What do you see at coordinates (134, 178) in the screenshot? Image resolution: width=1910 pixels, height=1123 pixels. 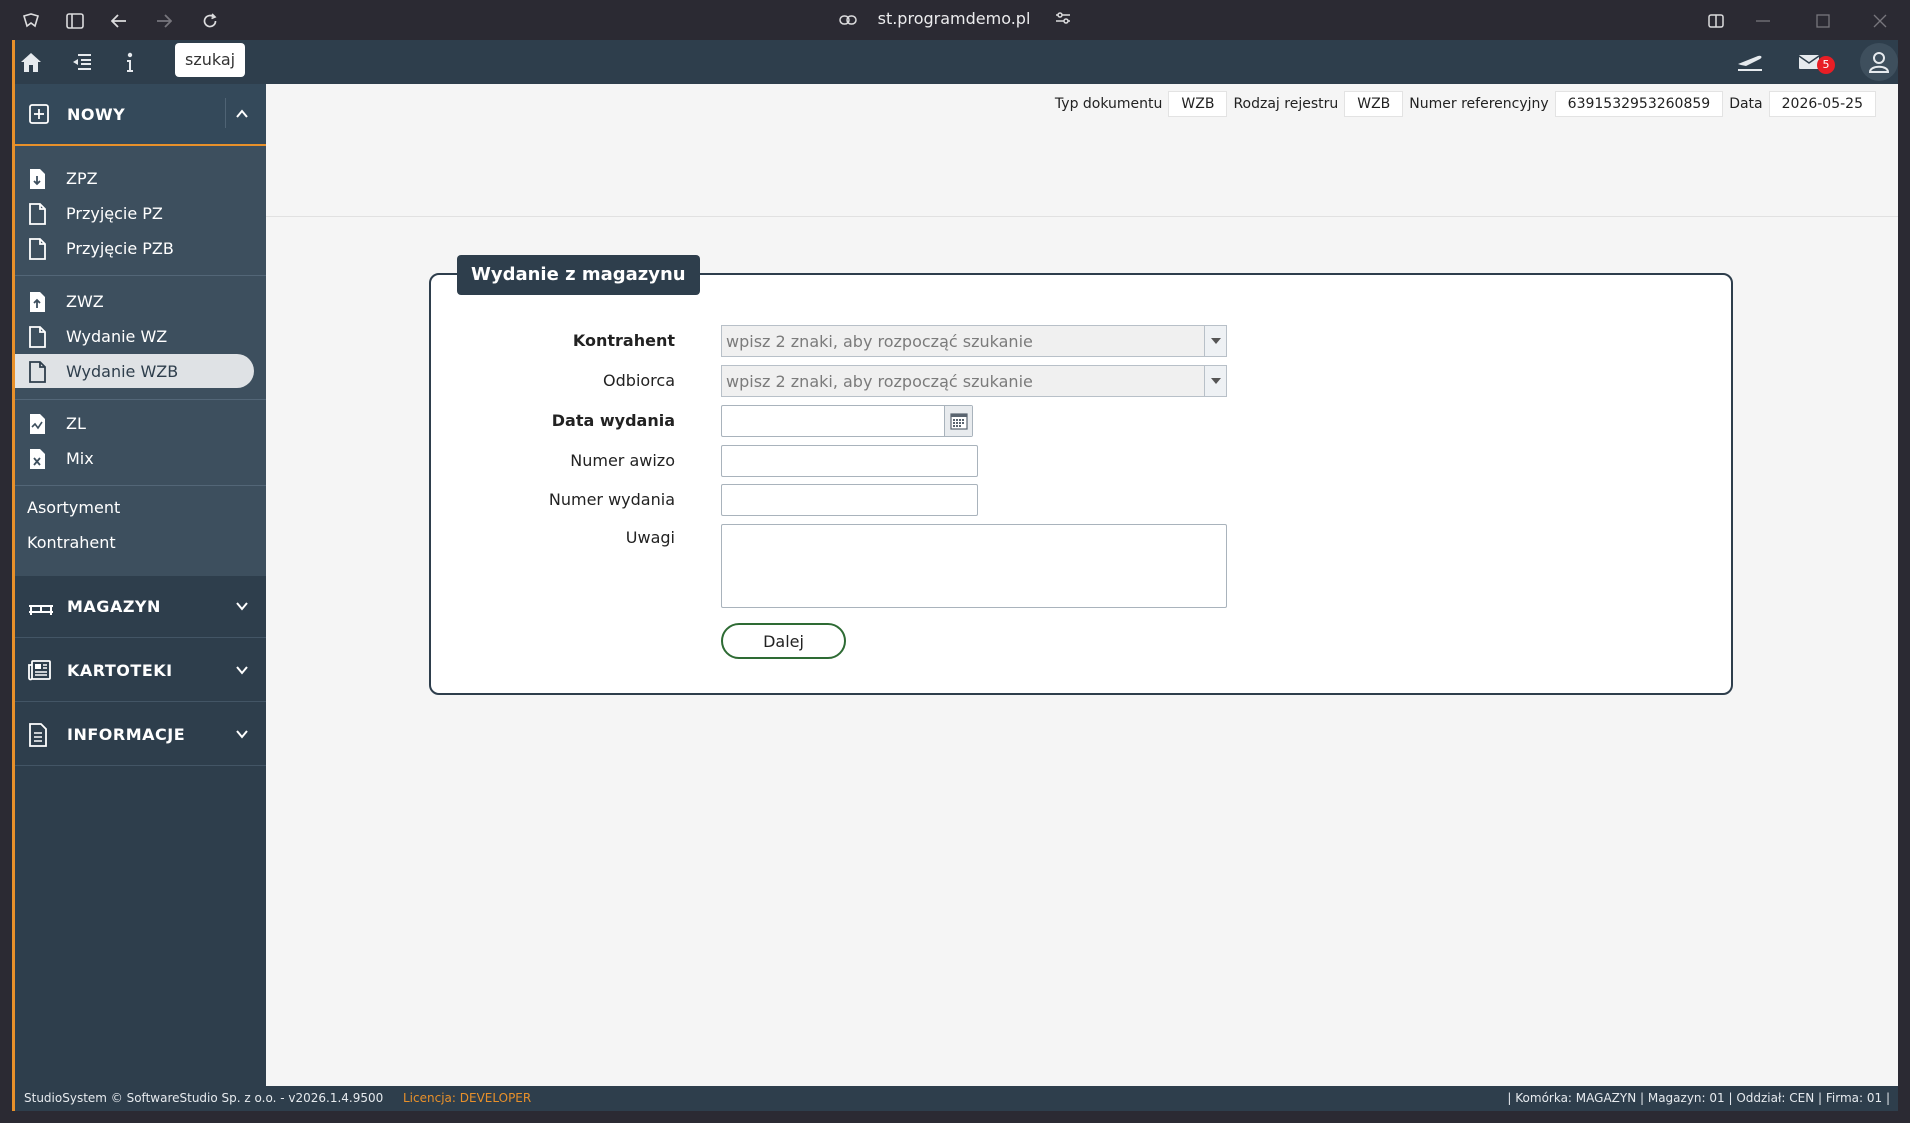 I see `sidebar-item-zpz: ZPZ` at bounding box center [134, 178].